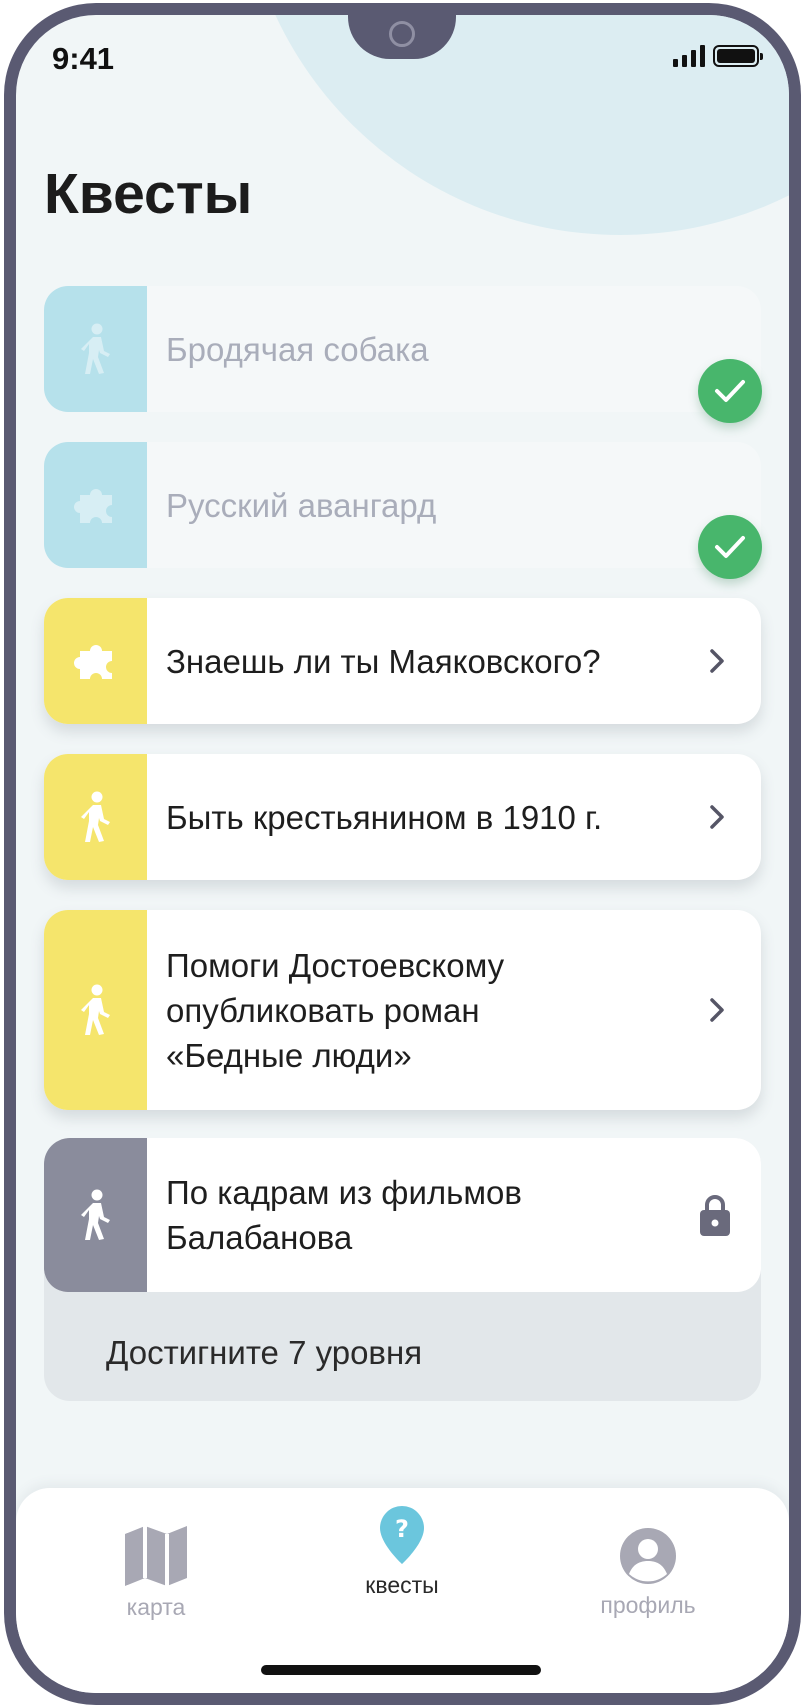  I want to click on quest-body: Бродячая собака, so click(454, 349).